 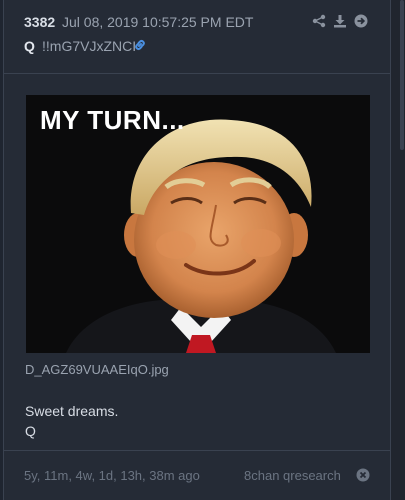 I want to click on post-date: Jul 08, 2019 10:57:25 PM EDT, so click(x=158, y=22).